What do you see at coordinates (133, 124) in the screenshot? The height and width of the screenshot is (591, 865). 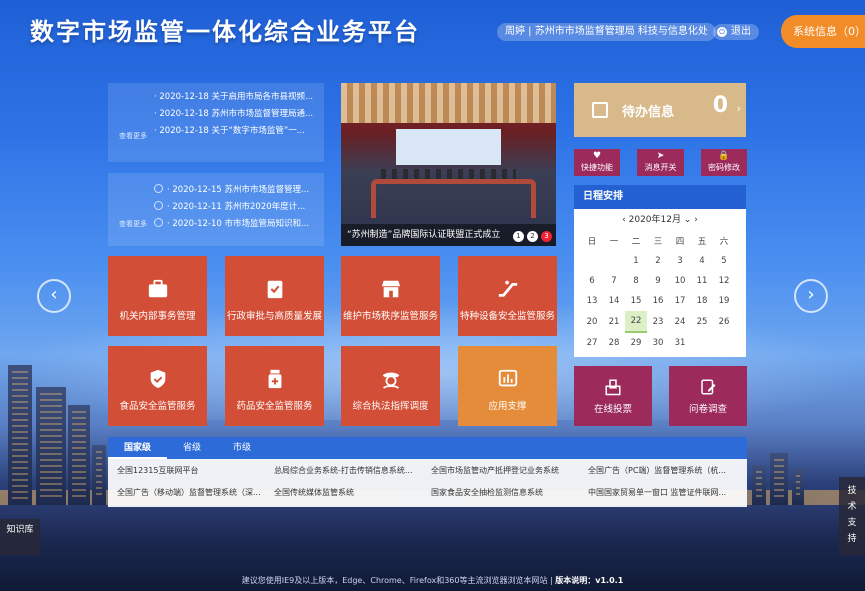 I see `notice-badge: 通告 查看更多` at bounding box center [133, 124].